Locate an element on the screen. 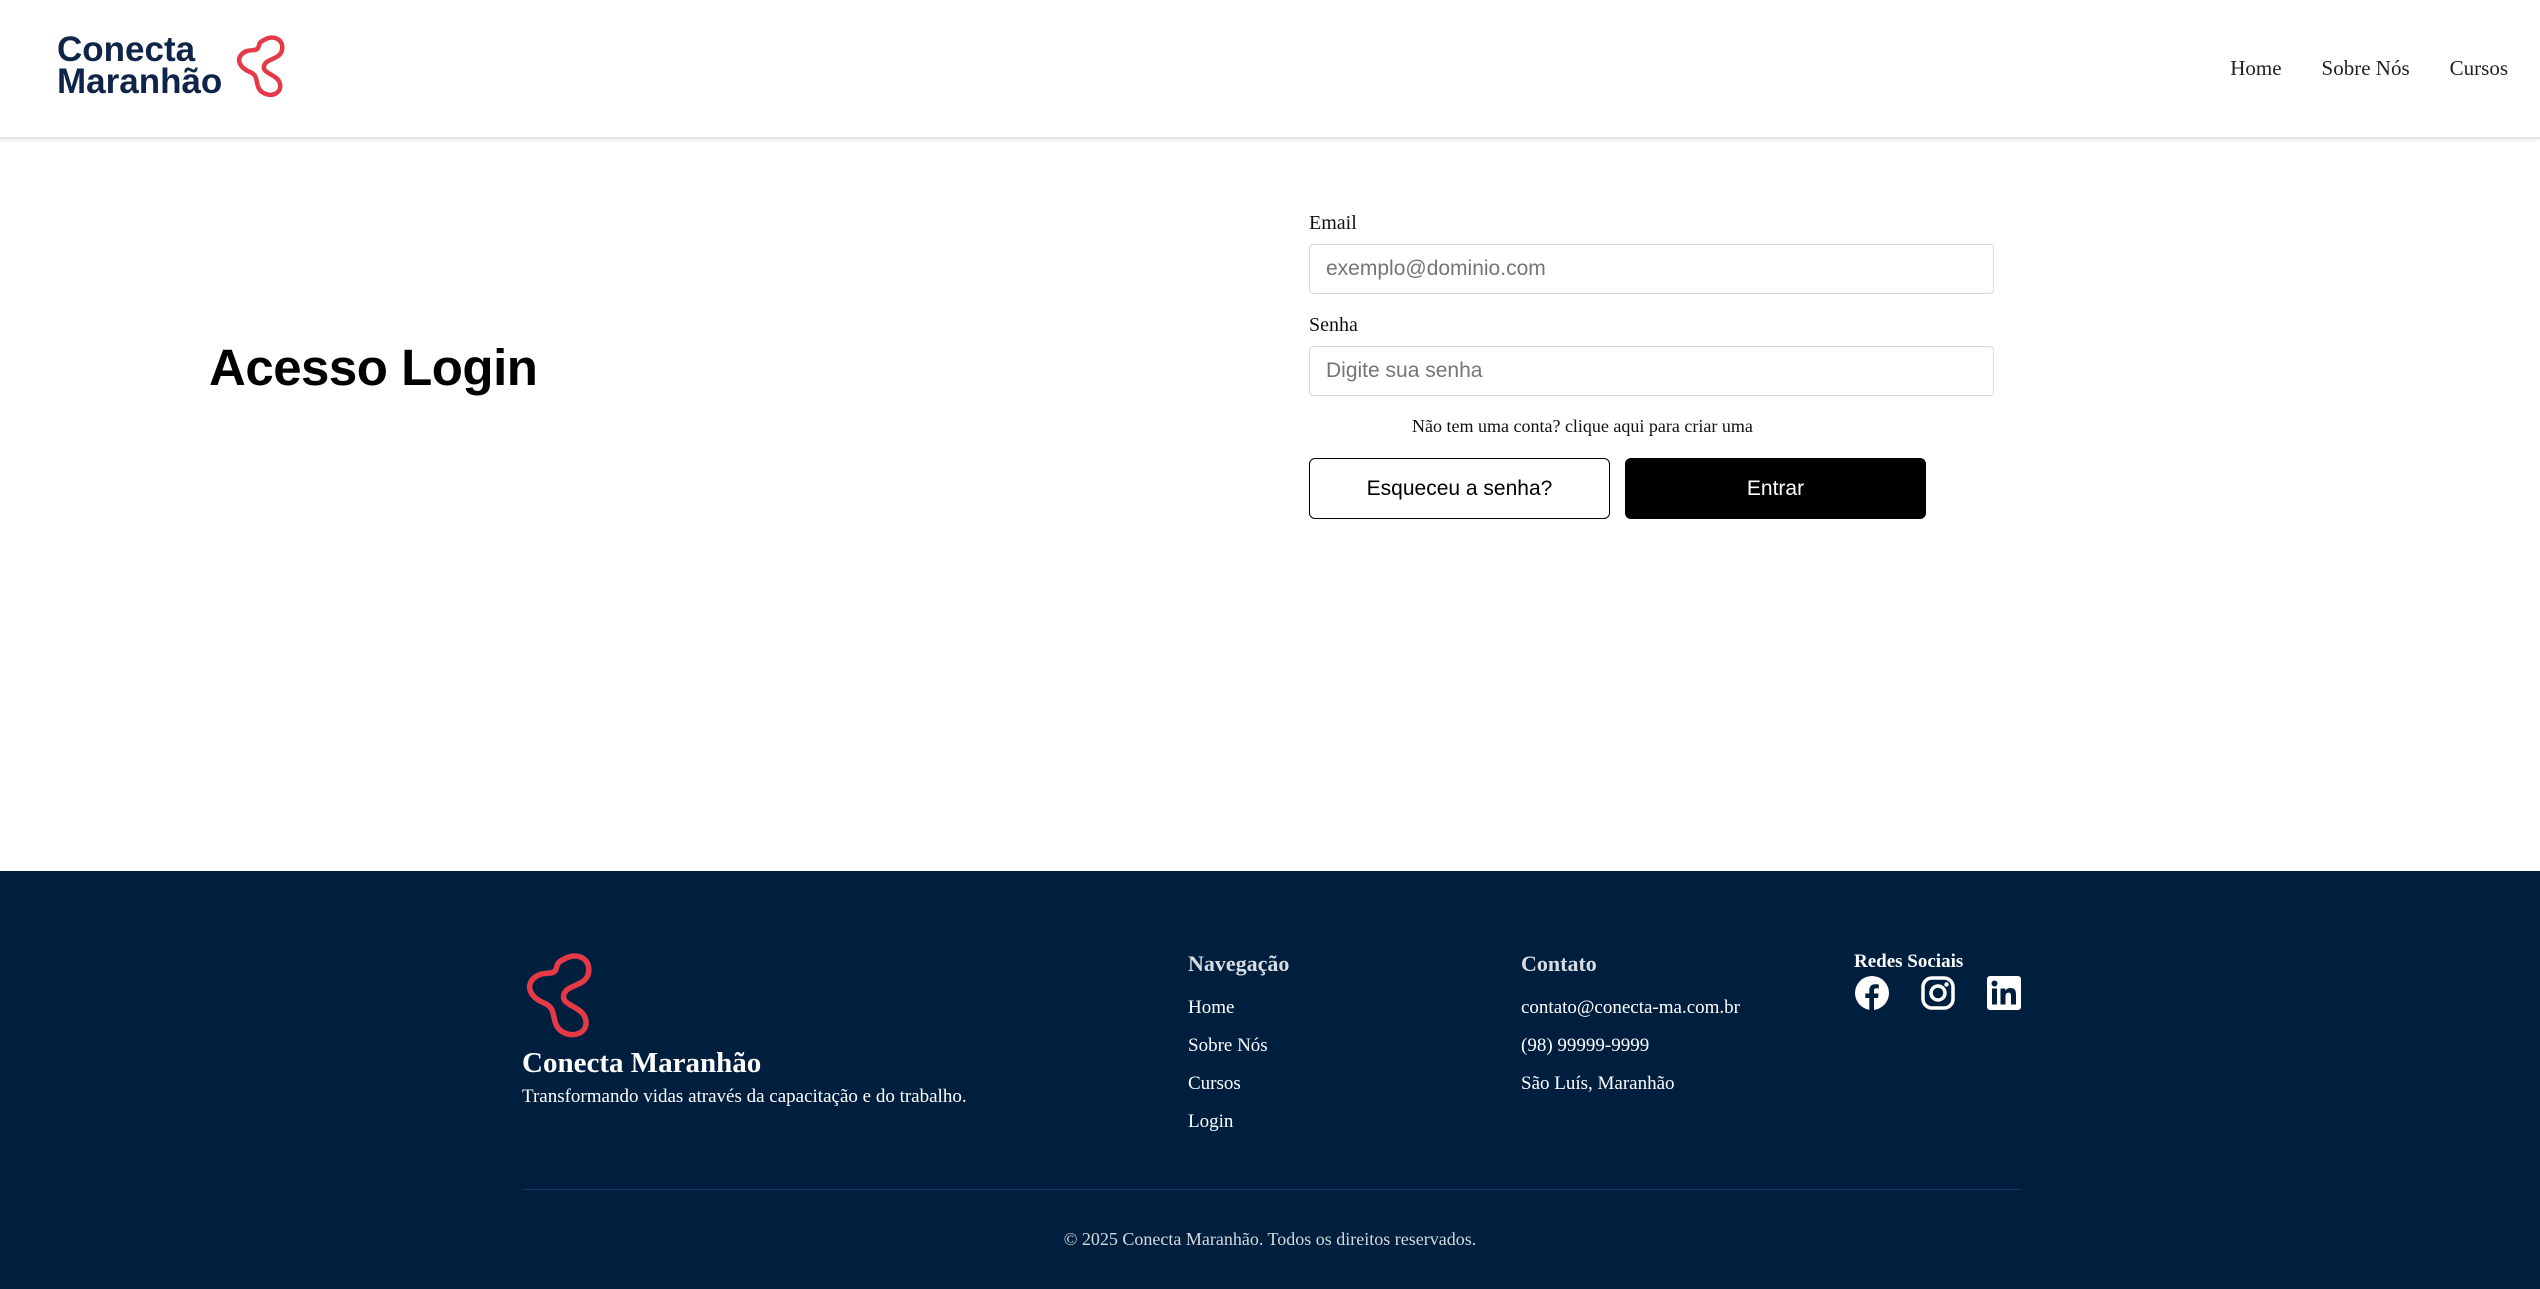 The height and width of the screenshot is (1289, 2540). forgot-password-button: Esqueceu a senha? is located at coordinates (1459, 488).